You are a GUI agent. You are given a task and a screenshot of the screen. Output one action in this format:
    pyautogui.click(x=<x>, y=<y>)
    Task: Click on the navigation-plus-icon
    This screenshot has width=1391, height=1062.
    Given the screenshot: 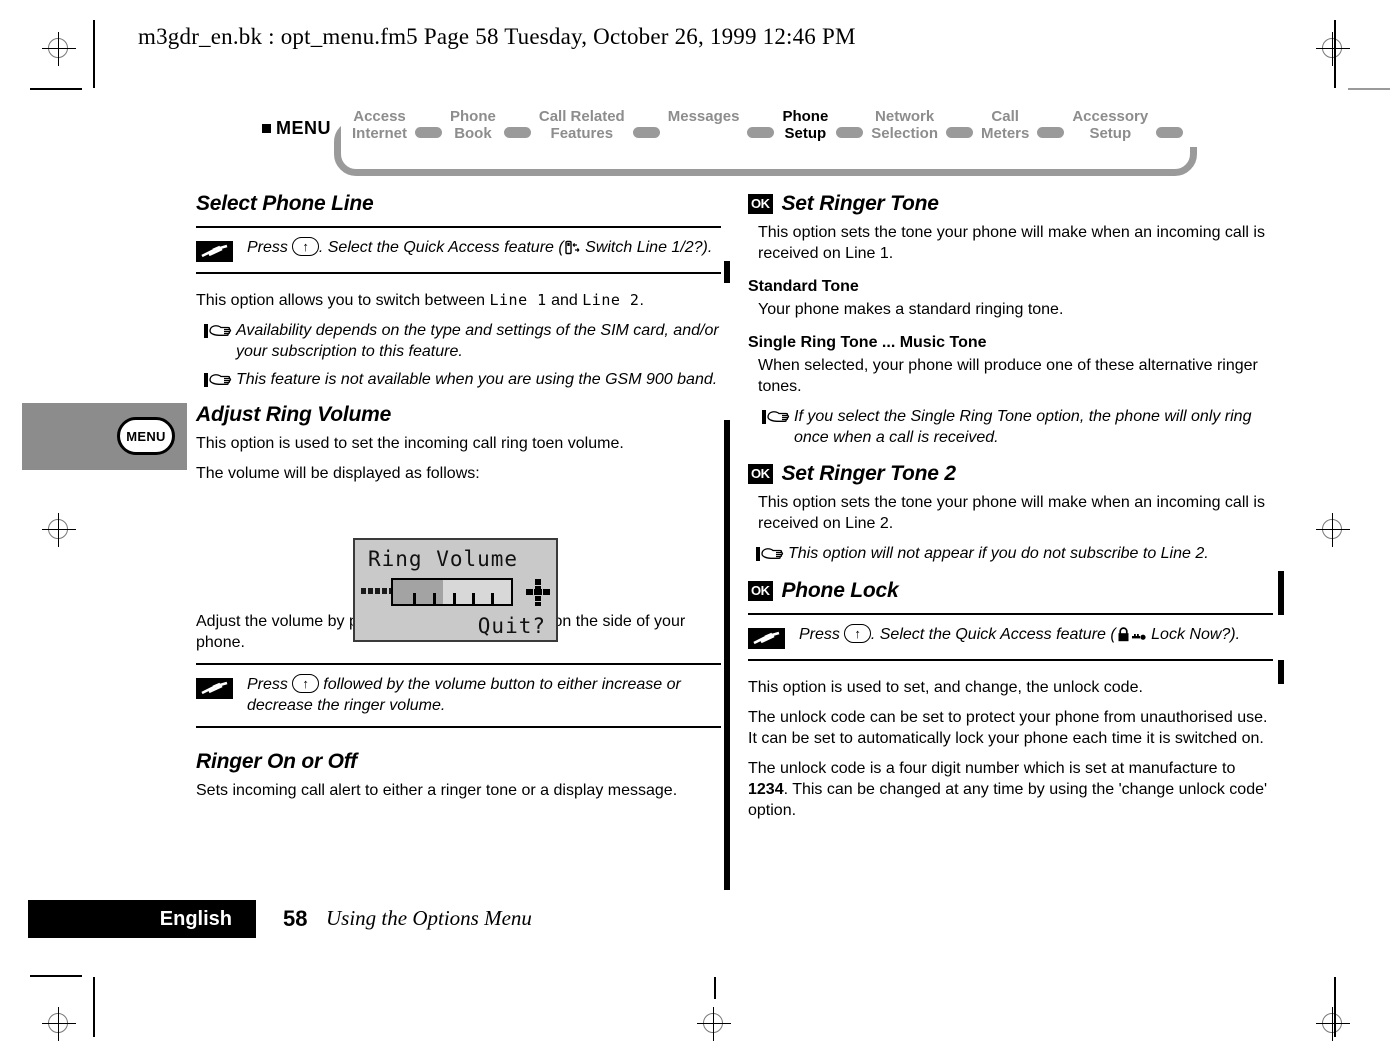 What is the action you would take?
    pyautogui.click(x=538, y=592)
    